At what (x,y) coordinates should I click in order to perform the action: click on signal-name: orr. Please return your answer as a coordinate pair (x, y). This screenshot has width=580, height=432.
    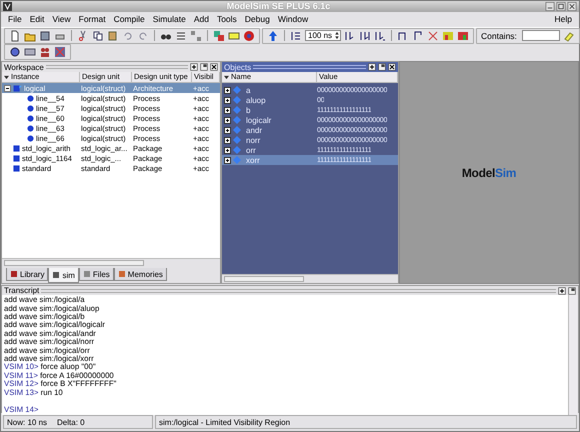
    Looking at the image, I should click on (251, 150).